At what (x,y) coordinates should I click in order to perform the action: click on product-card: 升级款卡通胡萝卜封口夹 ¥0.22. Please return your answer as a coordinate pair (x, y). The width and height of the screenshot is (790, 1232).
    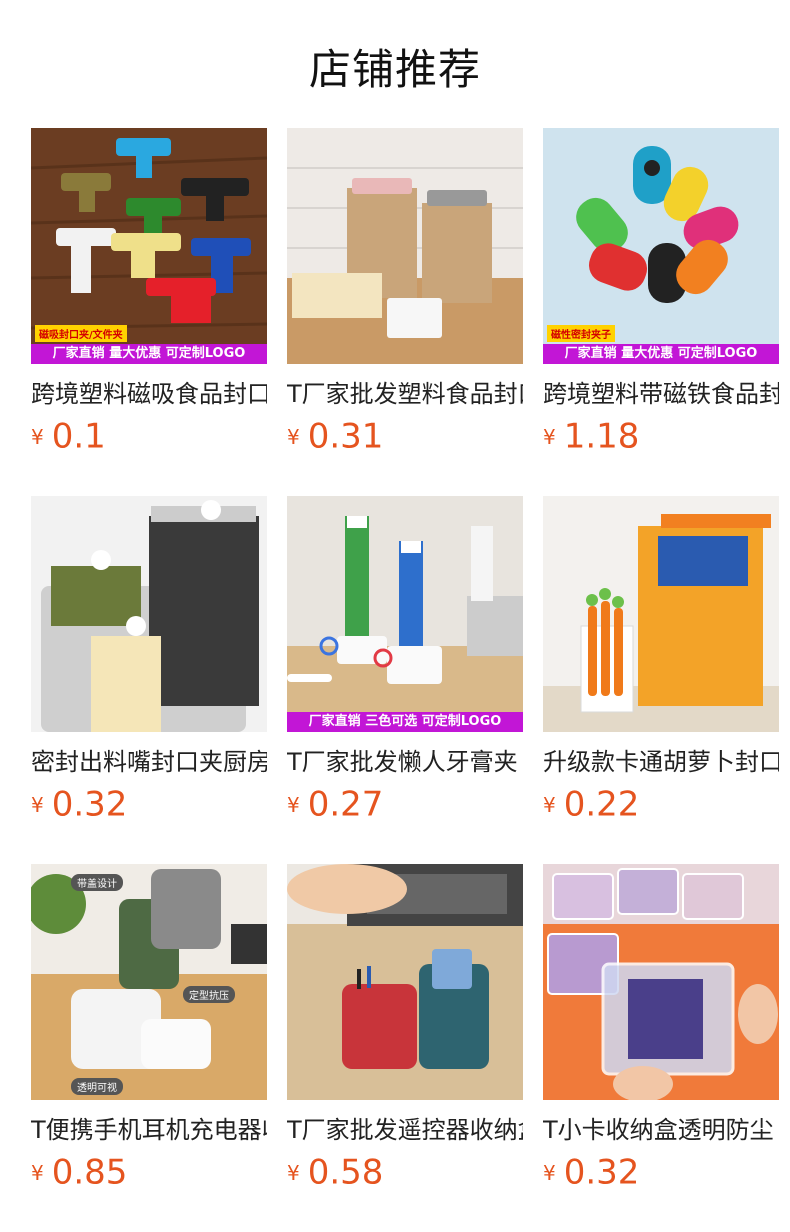
    Looking at the image, I should click on (661, 680).